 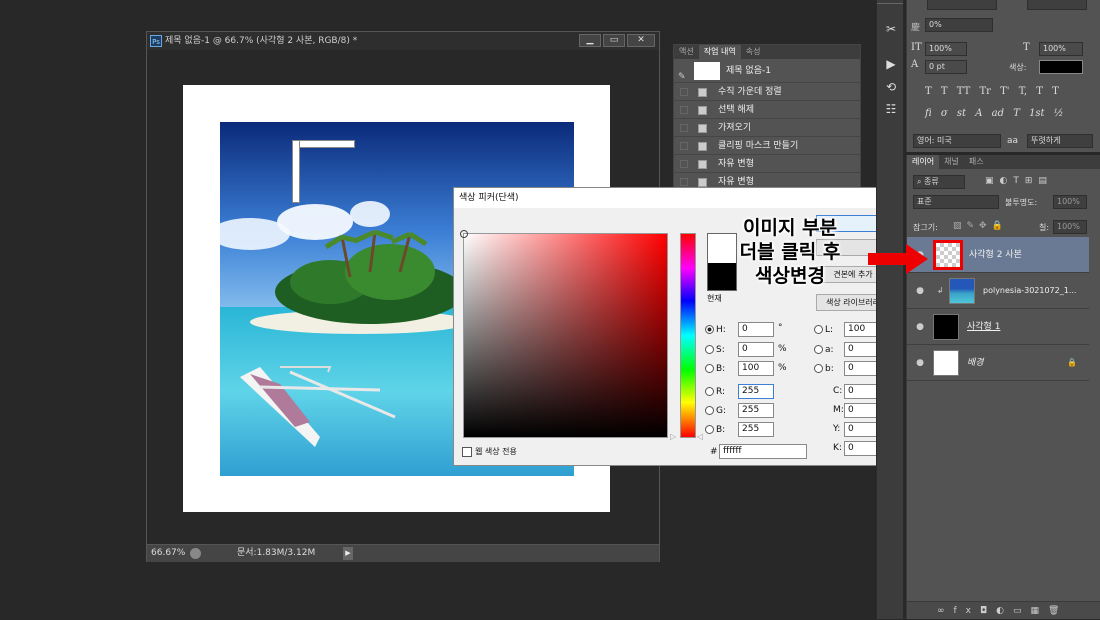 I want to click on m-input: 0, so click(x=862, y=410).